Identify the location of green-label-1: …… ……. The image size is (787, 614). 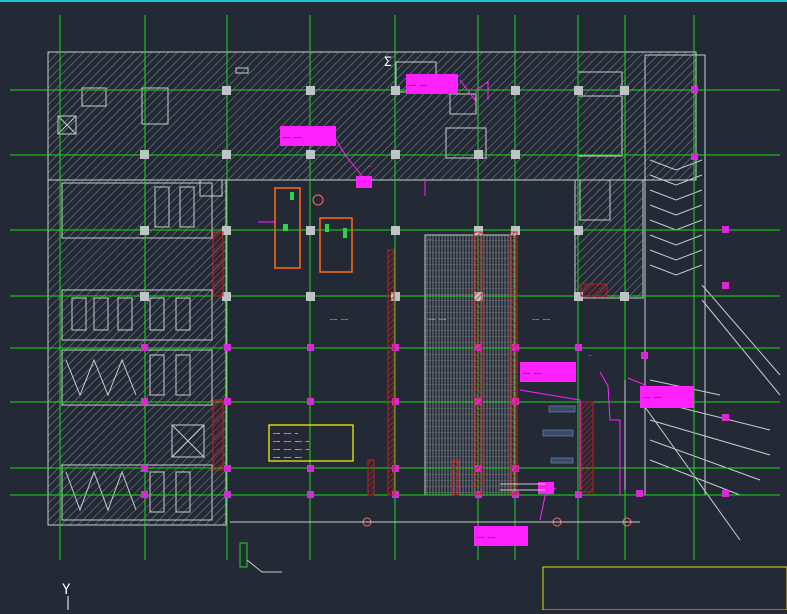
(339, 318).